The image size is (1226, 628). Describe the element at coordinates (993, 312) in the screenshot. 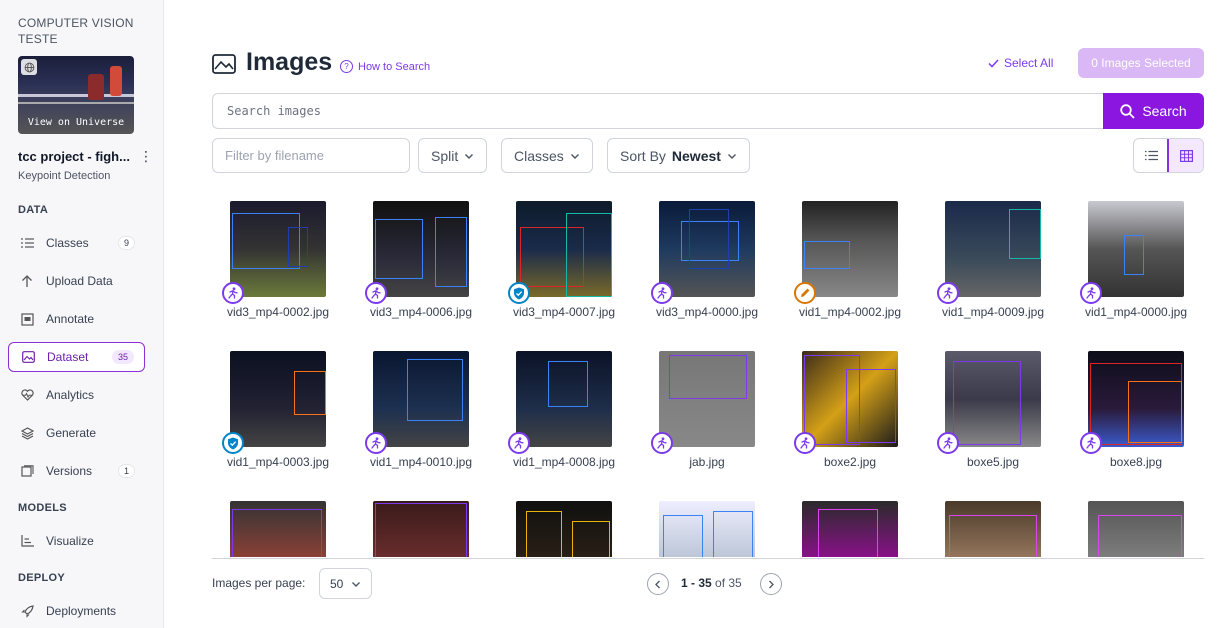

I see `image-filename: vid1_mp4-0009.jpg` at that location.